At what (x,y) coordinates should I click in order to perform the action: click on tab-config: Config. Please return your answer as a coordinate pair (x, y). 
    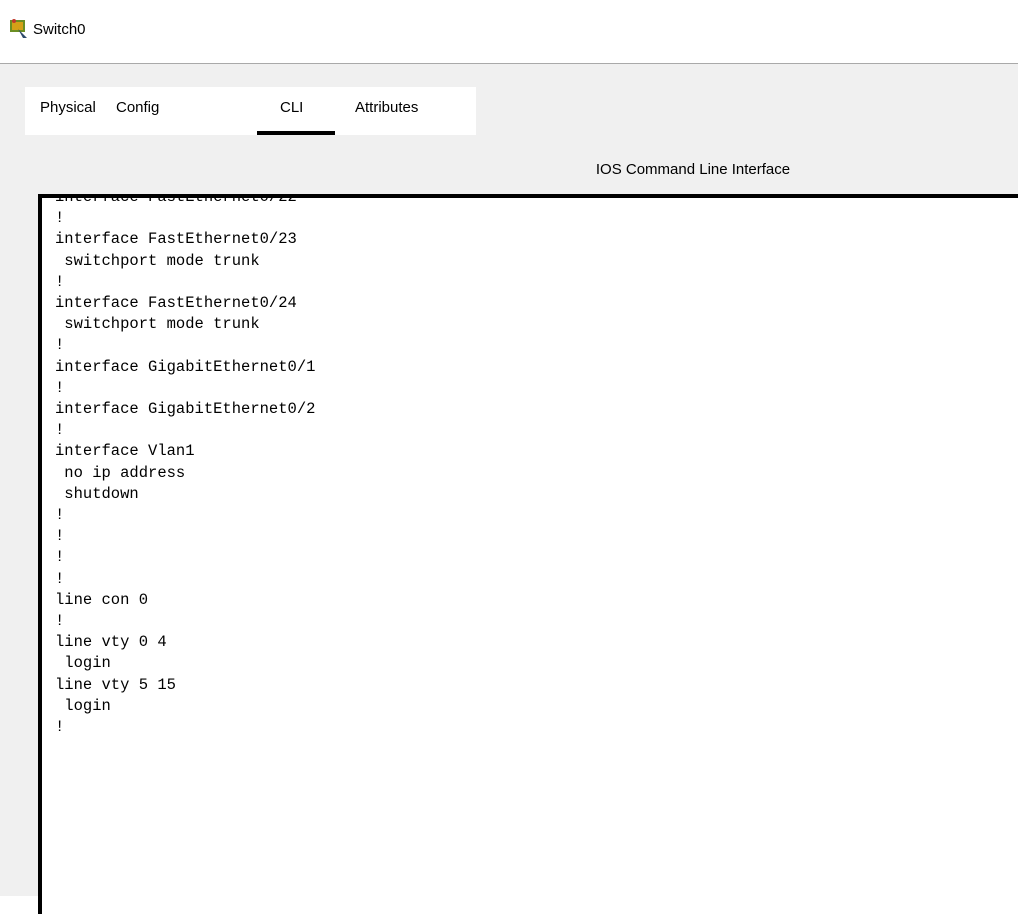
    Looking at the image, I should click on (137, 108).